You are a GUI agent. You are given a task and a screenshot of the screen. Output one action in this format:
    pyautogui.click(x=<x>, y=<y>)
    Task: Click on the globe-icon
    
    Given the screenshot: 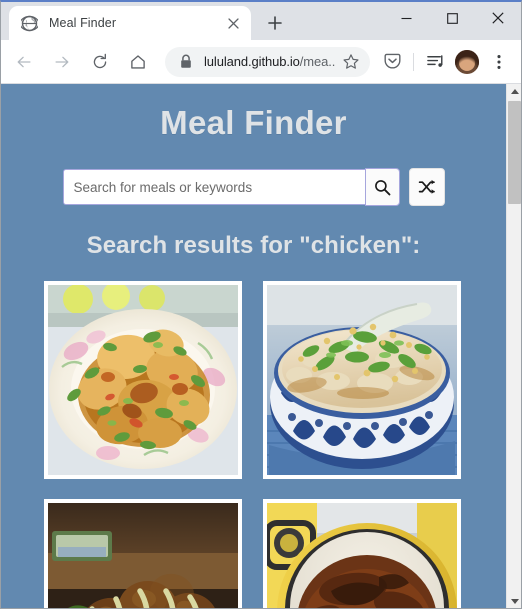 What is the action you would take?
    pyautogui.click(x=29, y=23)
    